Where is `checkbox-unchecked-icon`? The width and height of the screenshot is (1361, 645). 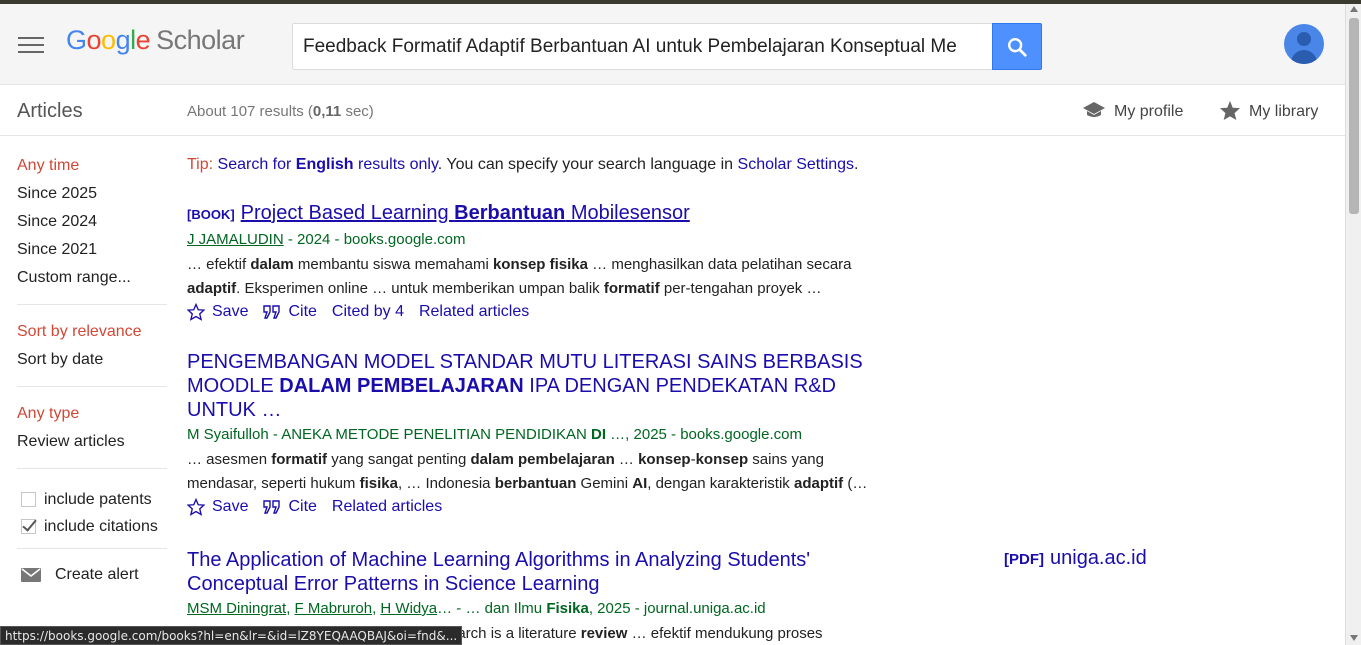 checkbox-unchecked-icon is located at coordinates (28, 499).